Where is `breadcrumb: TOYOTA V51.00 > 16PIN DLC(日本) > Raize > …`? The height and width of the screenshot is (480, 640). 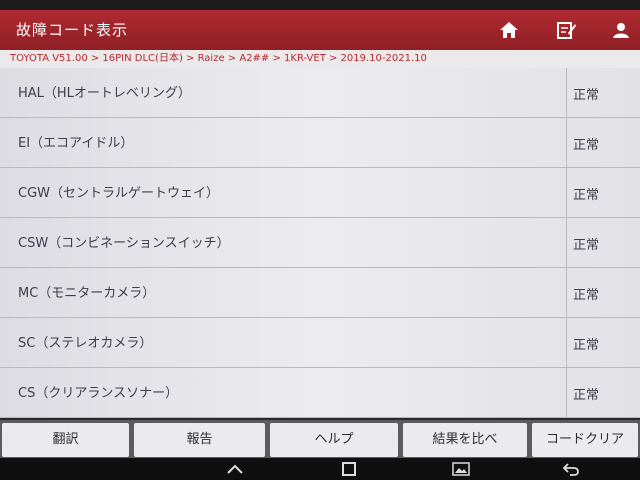
breadcrumb: TOYOTA V51.00 > 16PIN DLC(日本) > Raize > … is located at coordinates (320, 59).